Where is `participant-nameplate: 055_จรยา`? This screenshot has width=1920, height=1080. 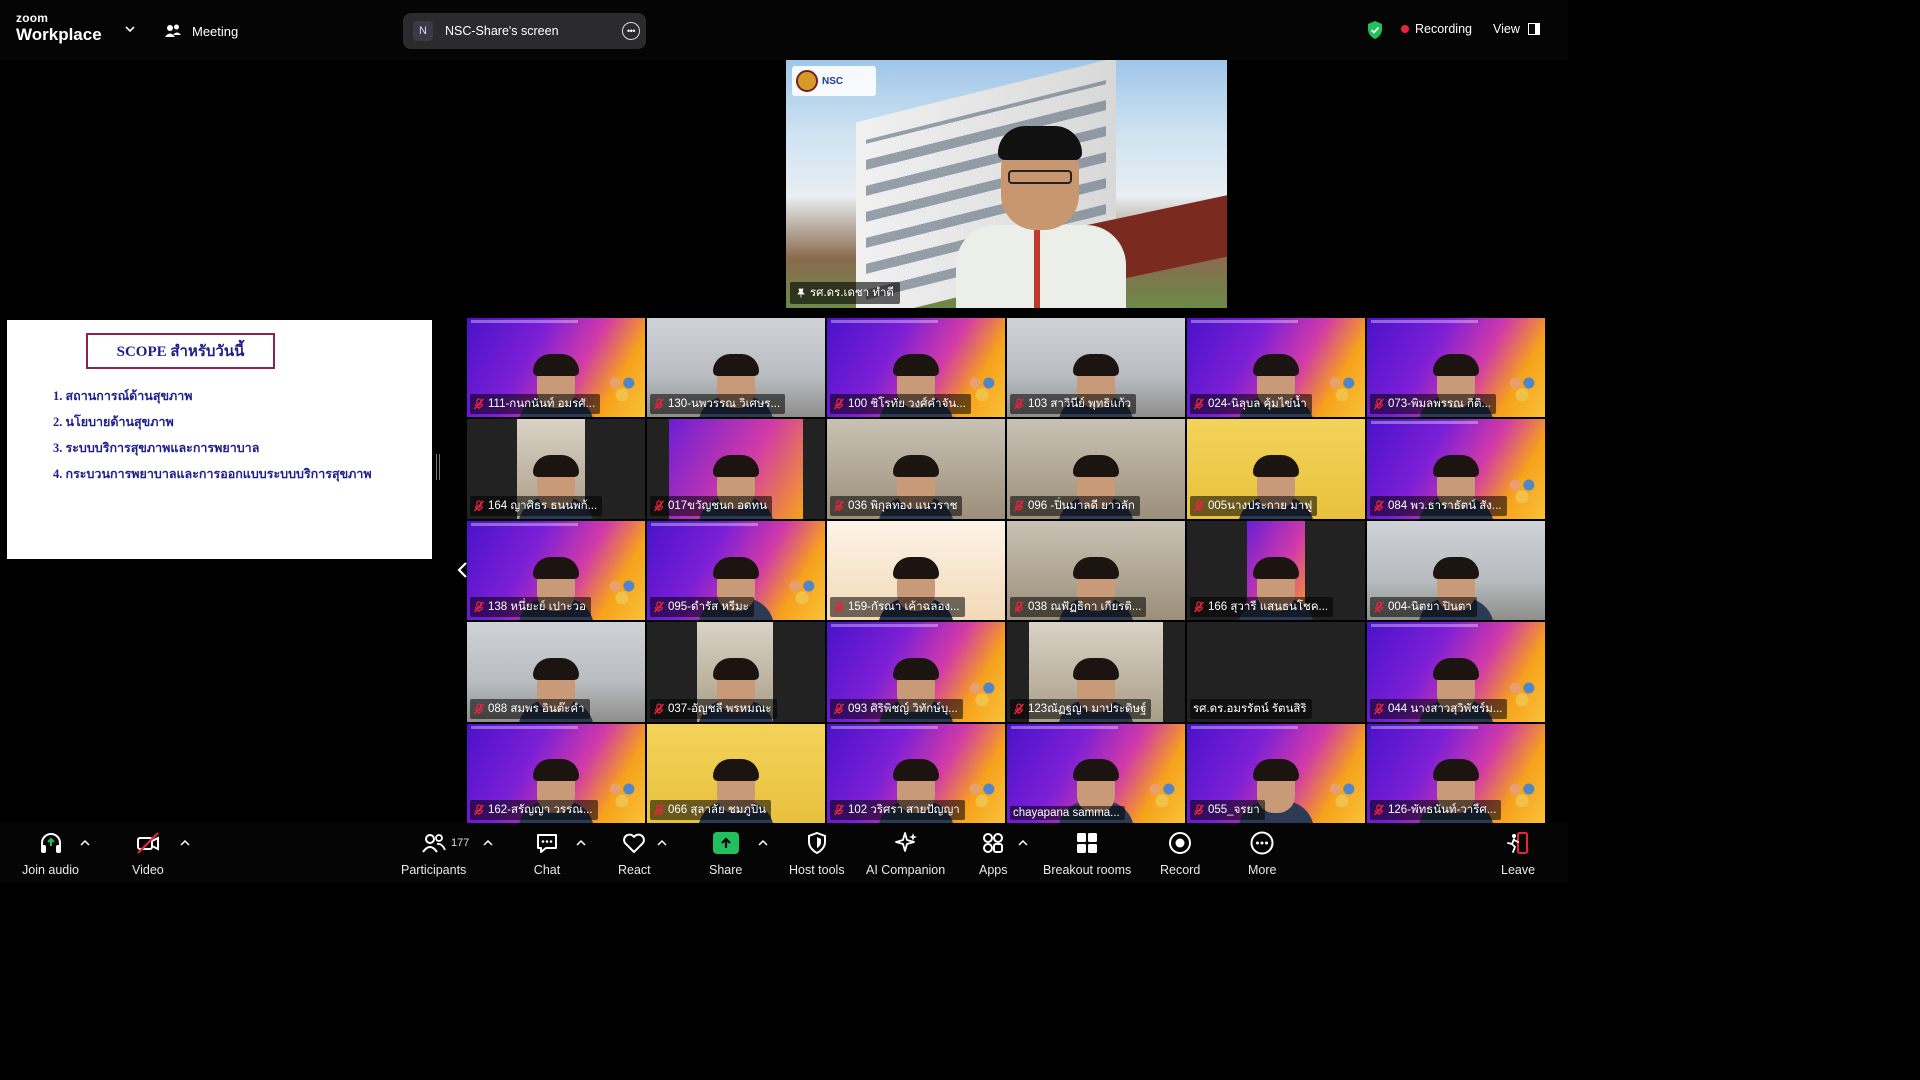 participant-nameplate: 055_จรยา is located at coordinates (1227, 810).